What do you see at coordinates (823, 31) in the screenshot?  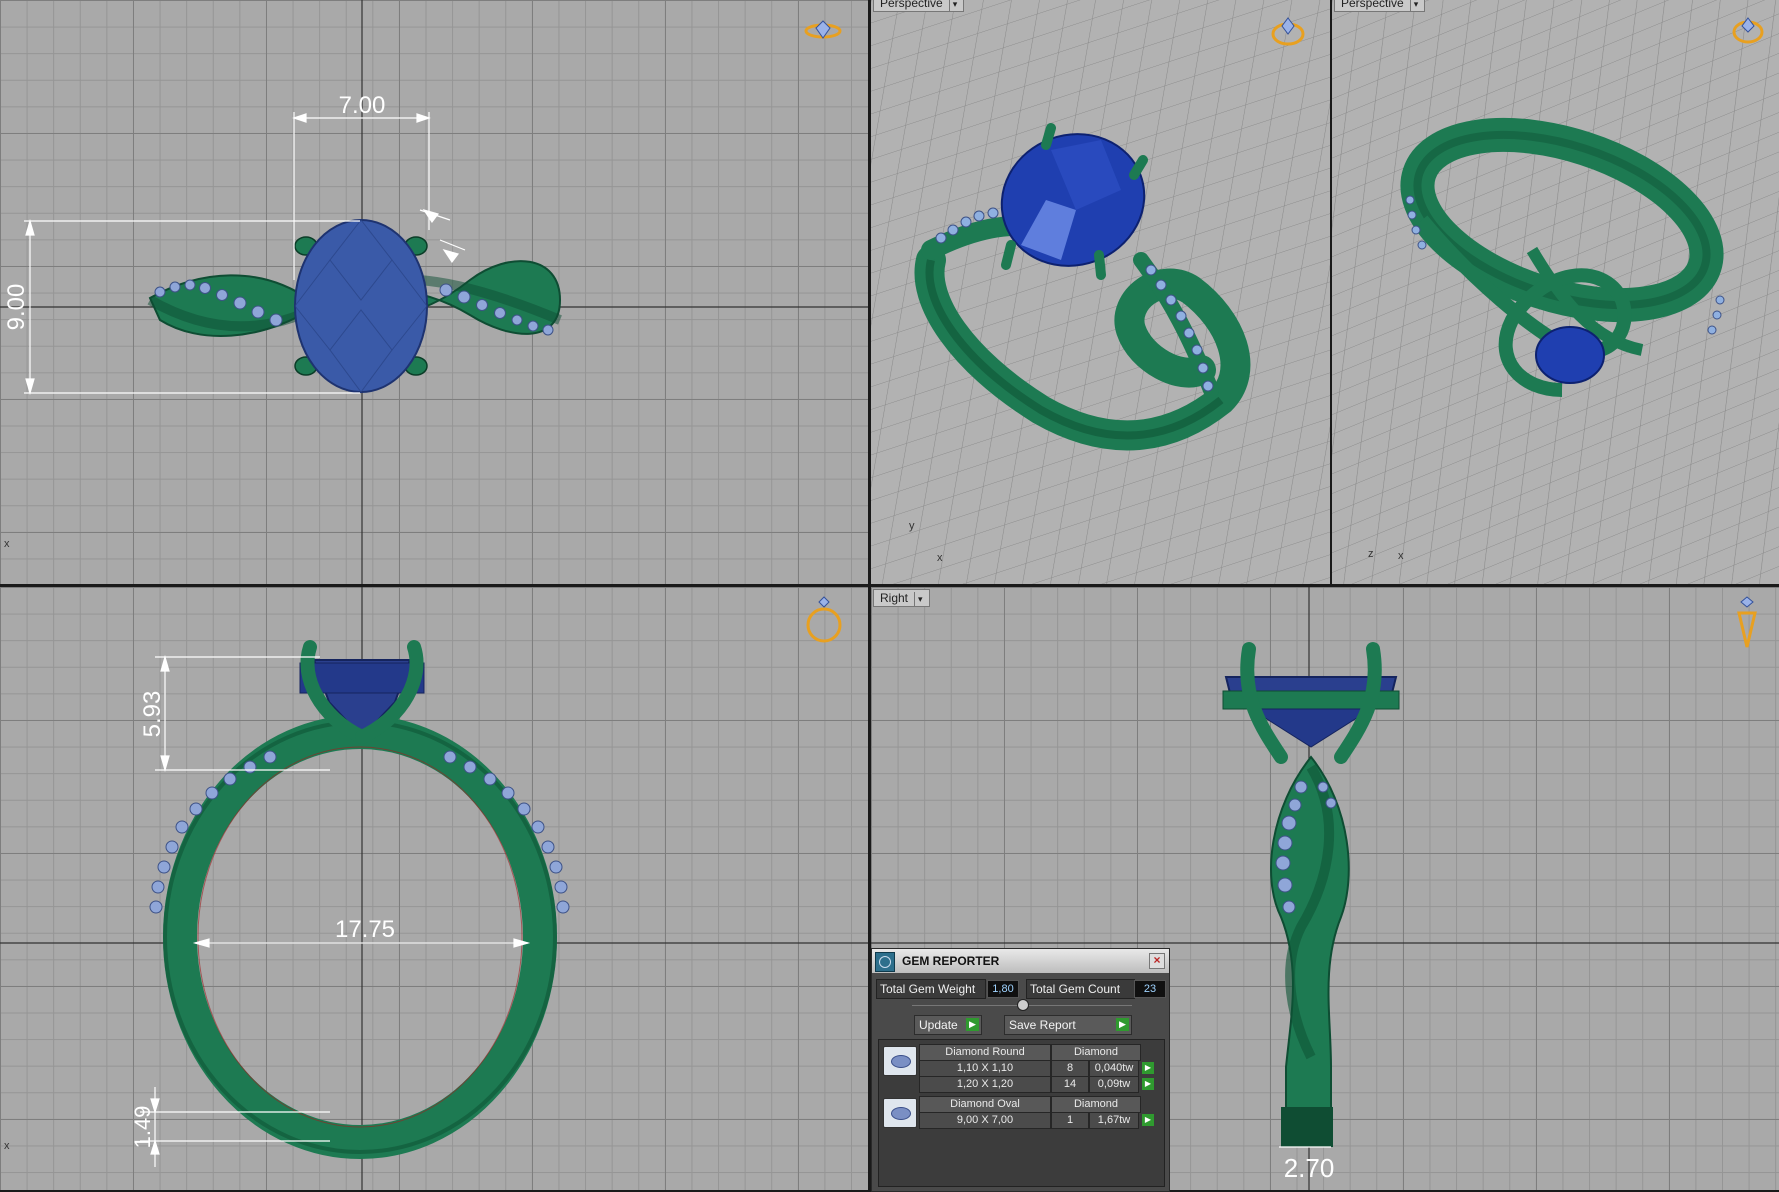 I see `top-view-icon` at bounding box center [823, 31].